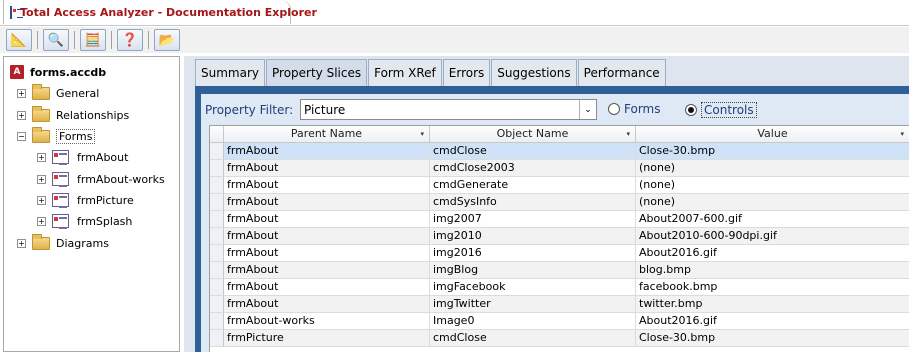 This screenshot has height=352, width=909. I want to click on table-row: frmAbout imgTwitter twitter.bmp, so click(559, 304).